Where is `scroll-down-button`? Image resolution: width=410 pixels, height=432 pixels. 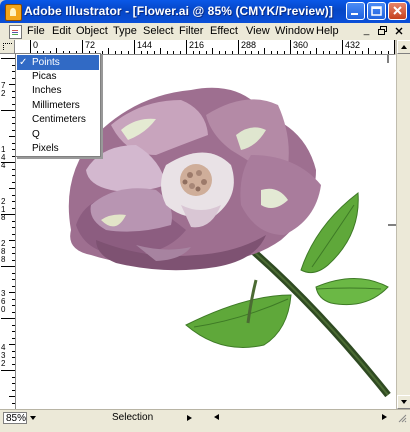 scroll-down-button is located at coordinates (403, 402).